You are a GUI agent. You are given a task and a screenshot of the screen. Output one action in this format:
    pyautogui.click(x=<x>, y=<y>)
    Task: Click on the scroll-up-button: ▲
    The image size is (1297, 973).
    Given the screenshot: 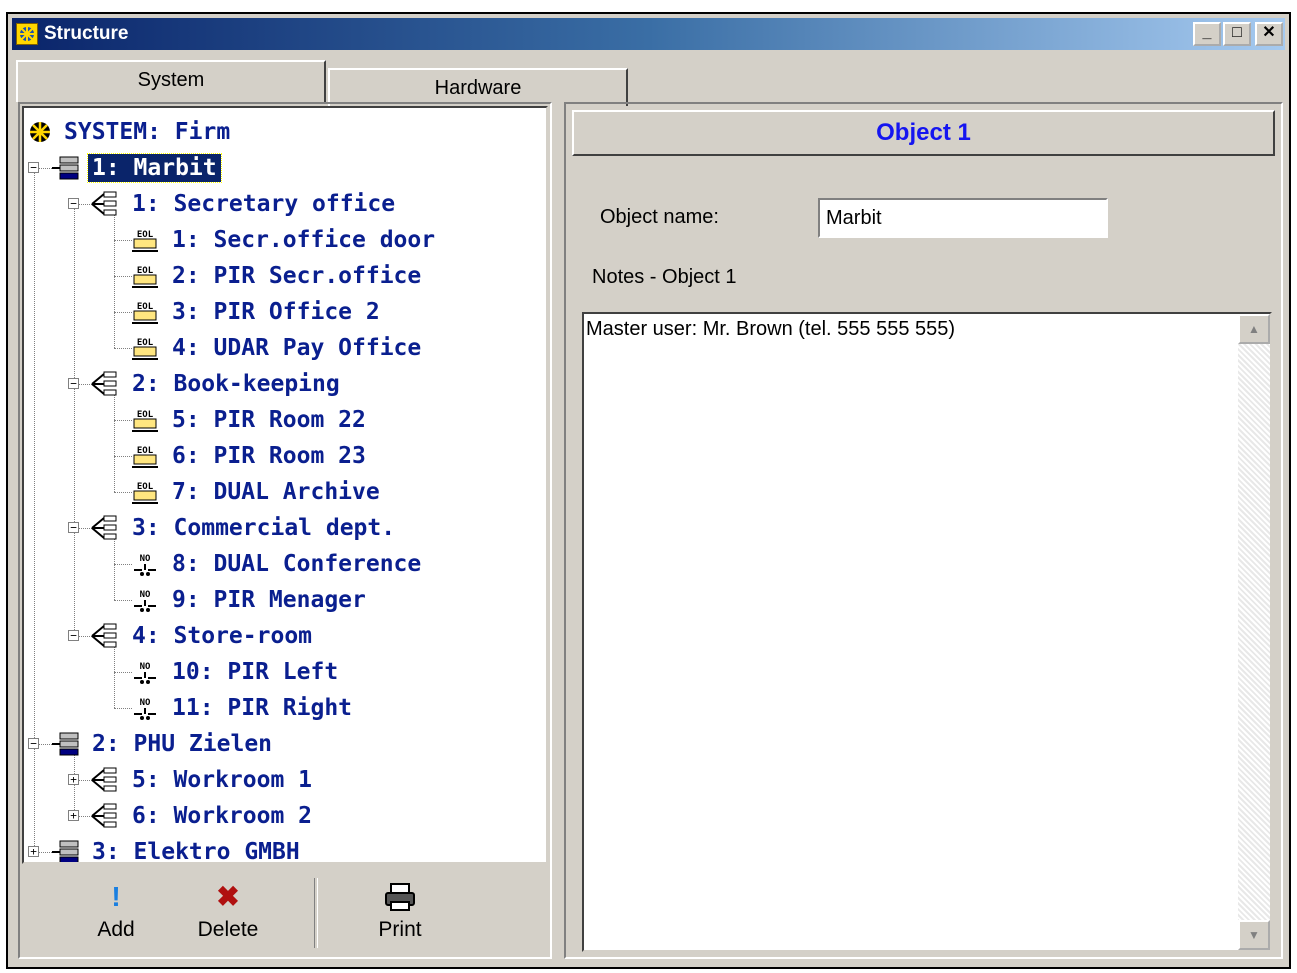 What is the action you would take?
    pyautogui.click(x=1254, y=329)
    